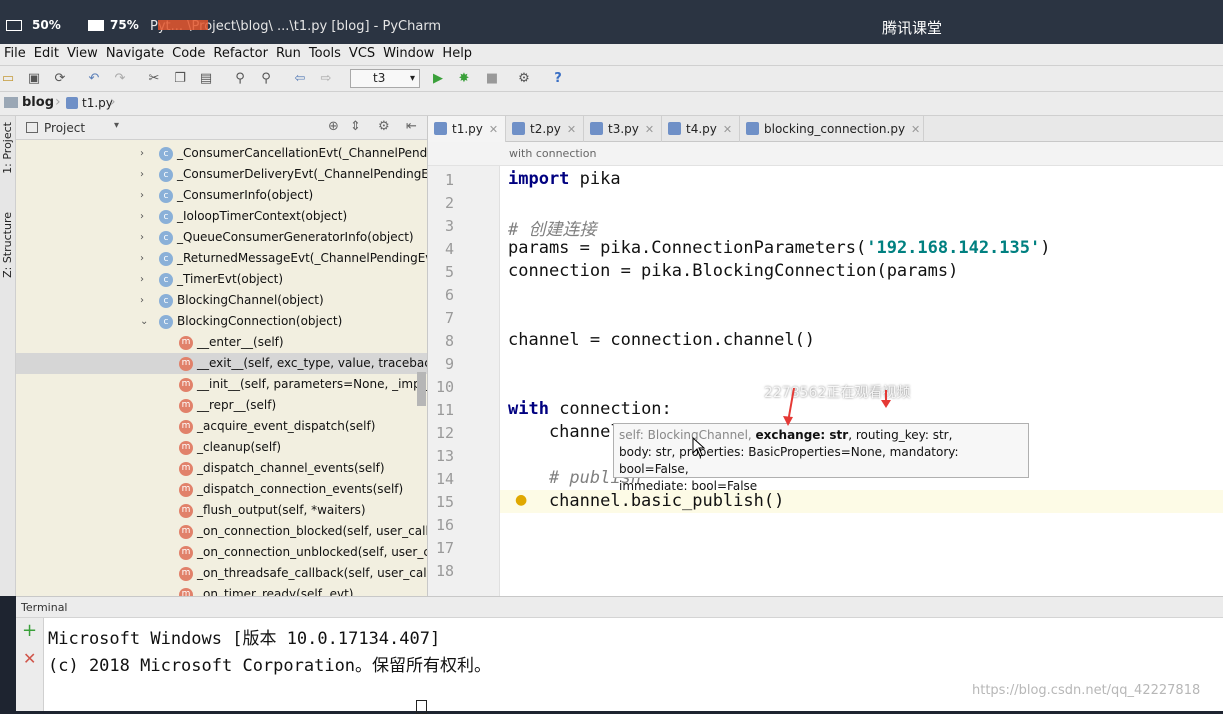 This screenshot has height=714, width=1223. What do you see at coordinates (60, 79) in the screenshot?
I see `sync-icon: ⟳` at bounding box center [60, 79].